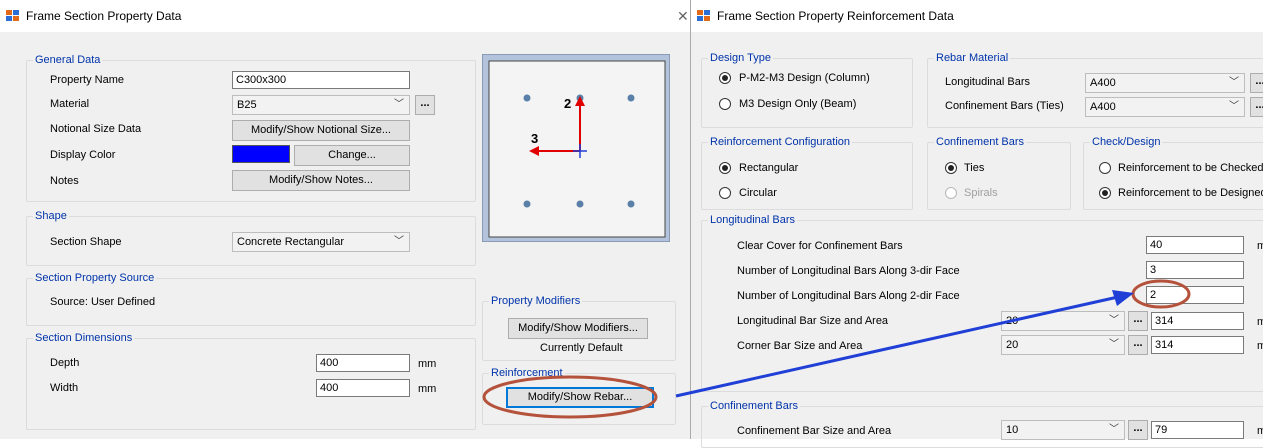 The width and height of the screenshot is (1263, 448). Describe the element at coordinates (1123, 298) in the screenshot. I see `annotation-arrowhead` at that location.